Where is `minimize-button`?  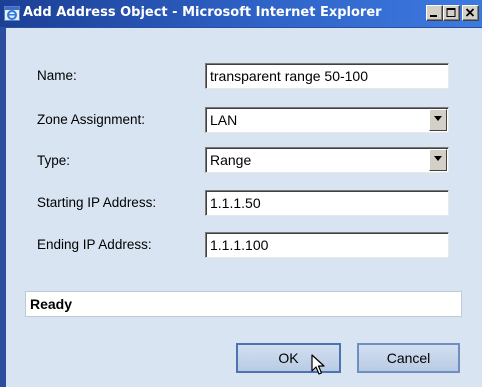 minimize-button is located at coordinates (434, 13).